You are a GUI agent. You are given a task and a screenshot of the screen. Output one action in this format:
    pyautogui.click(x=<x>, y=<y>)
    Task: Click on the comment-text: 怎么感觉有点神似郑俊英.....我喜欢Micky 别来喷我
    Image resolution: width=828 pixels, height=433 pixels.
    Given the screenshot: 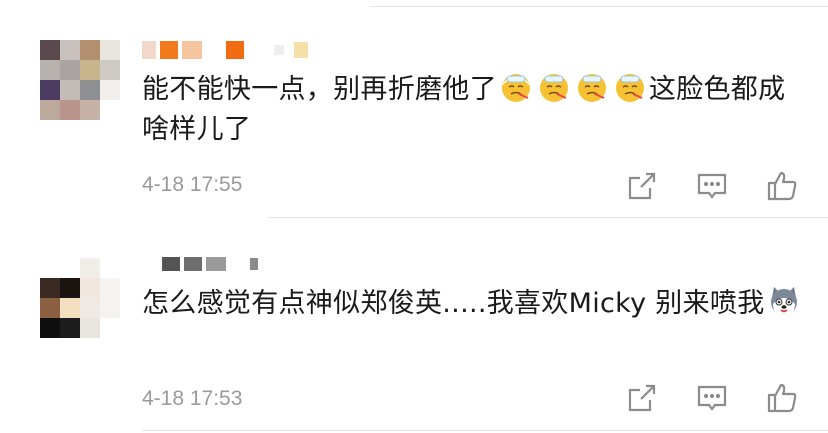 What is the action you would take?
    pyautogui.click(x=475, y=304)
    